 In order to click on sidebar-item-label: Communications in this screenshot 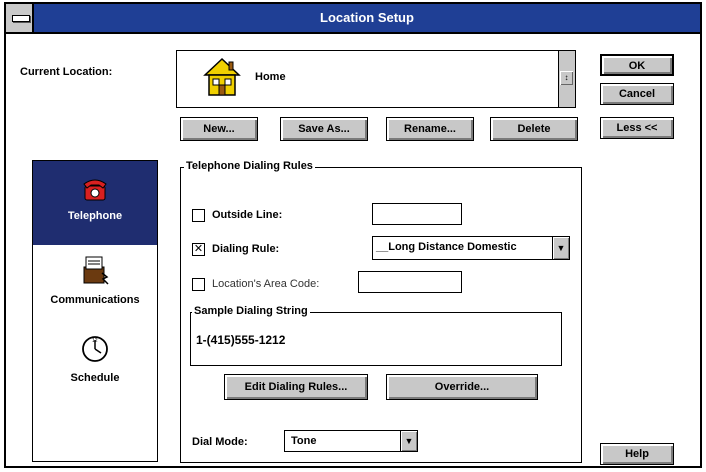, I will do `click(95, 300)`.